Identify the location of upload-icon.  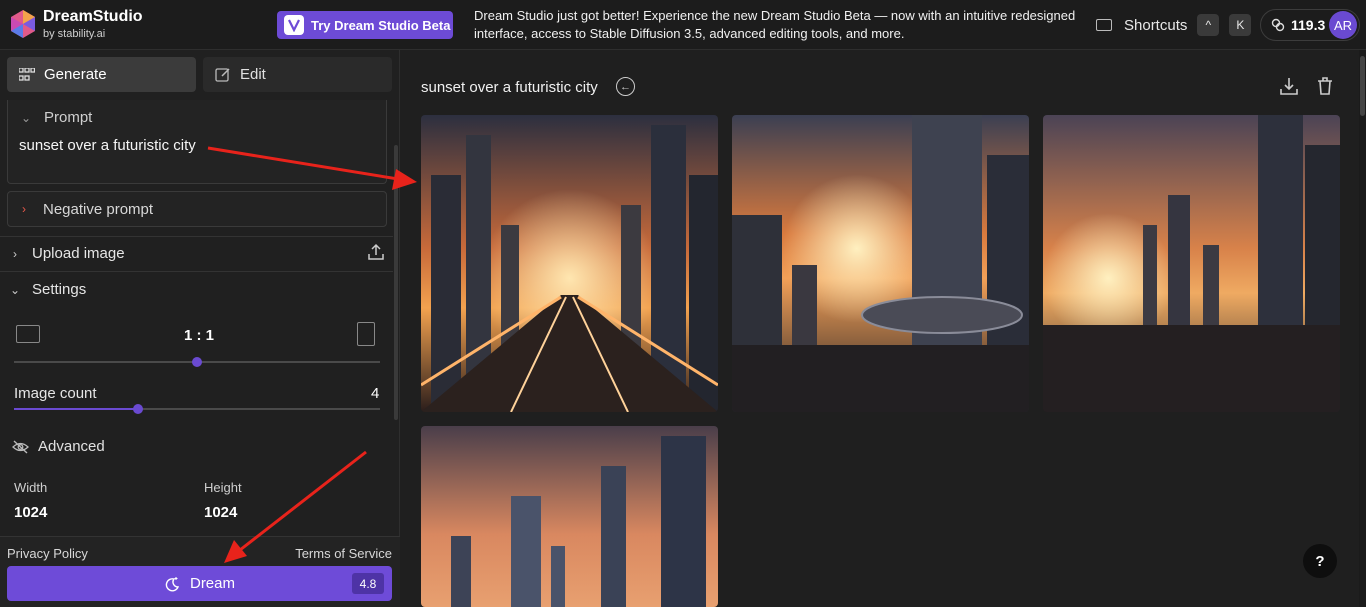
(376, 252).